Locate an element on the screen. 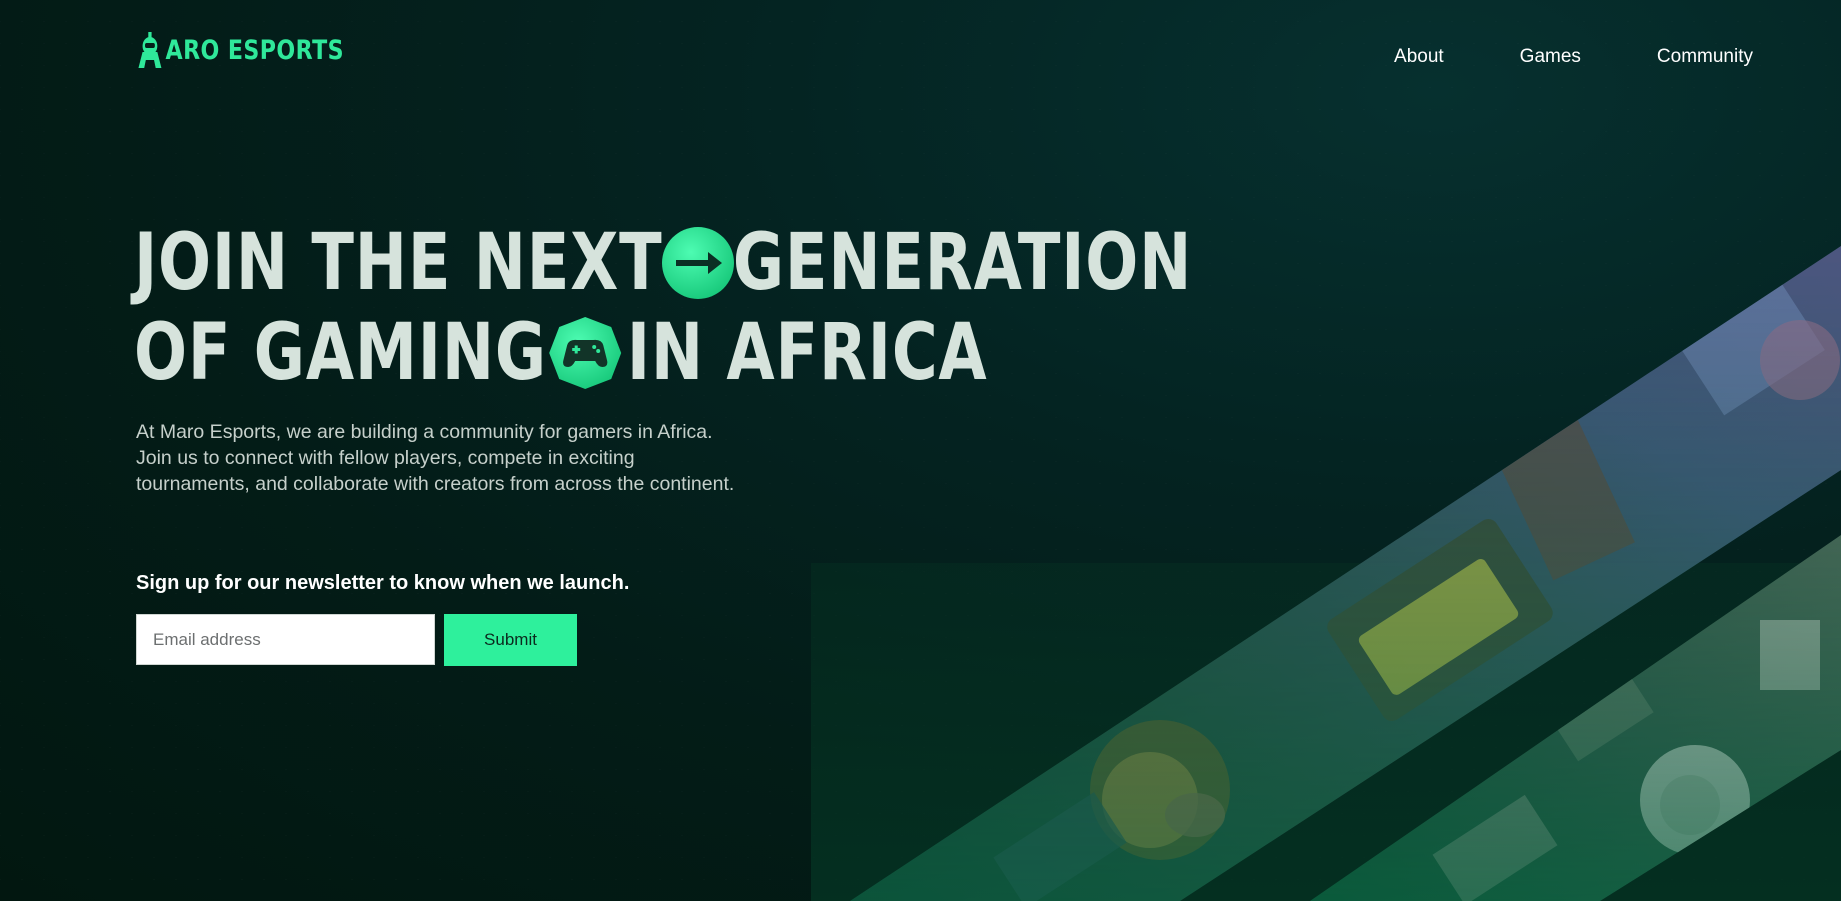 Image resolution: width=1841 pixels, height=901 pixels. headline-line-1: JOIN THE NEXT GENERATION is located at coordinates (663, 263).